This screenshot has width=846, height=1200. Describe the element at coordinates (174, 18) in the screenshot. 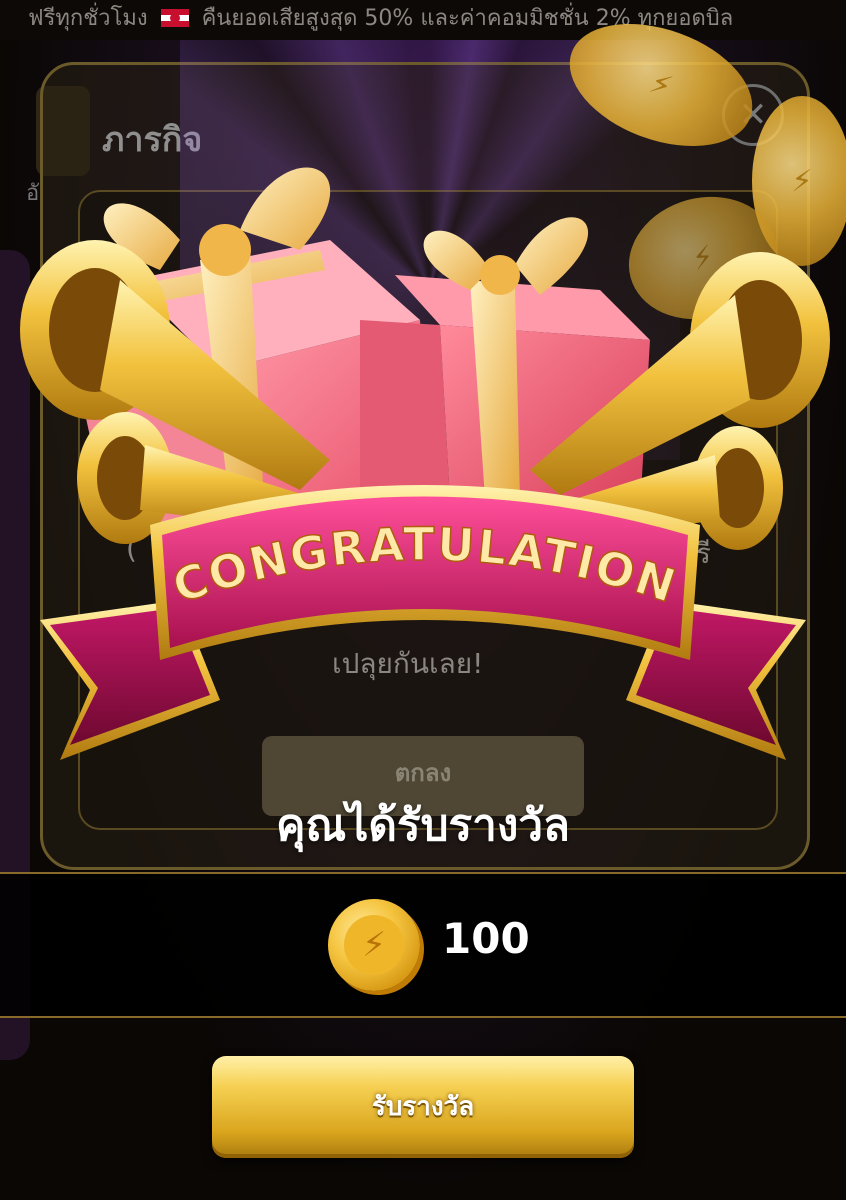

I see `thai-flag-icon` at that location.